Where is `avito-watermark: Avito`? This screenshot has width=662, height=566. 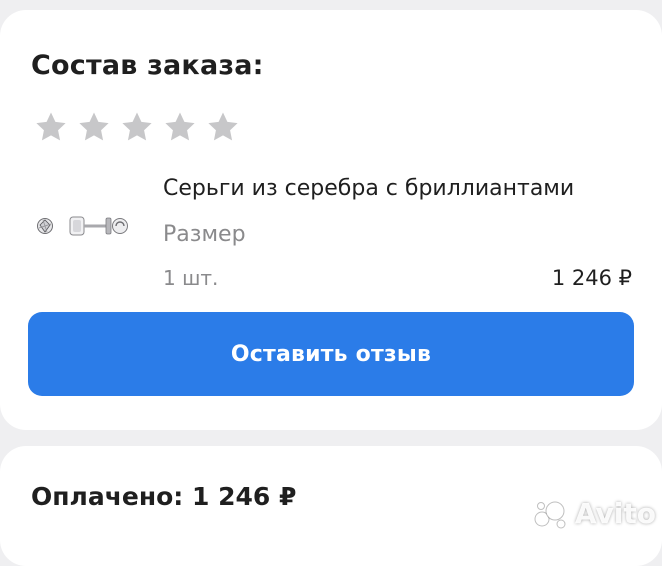 avito-watermark: Avito is located at coordinates (594, 513).